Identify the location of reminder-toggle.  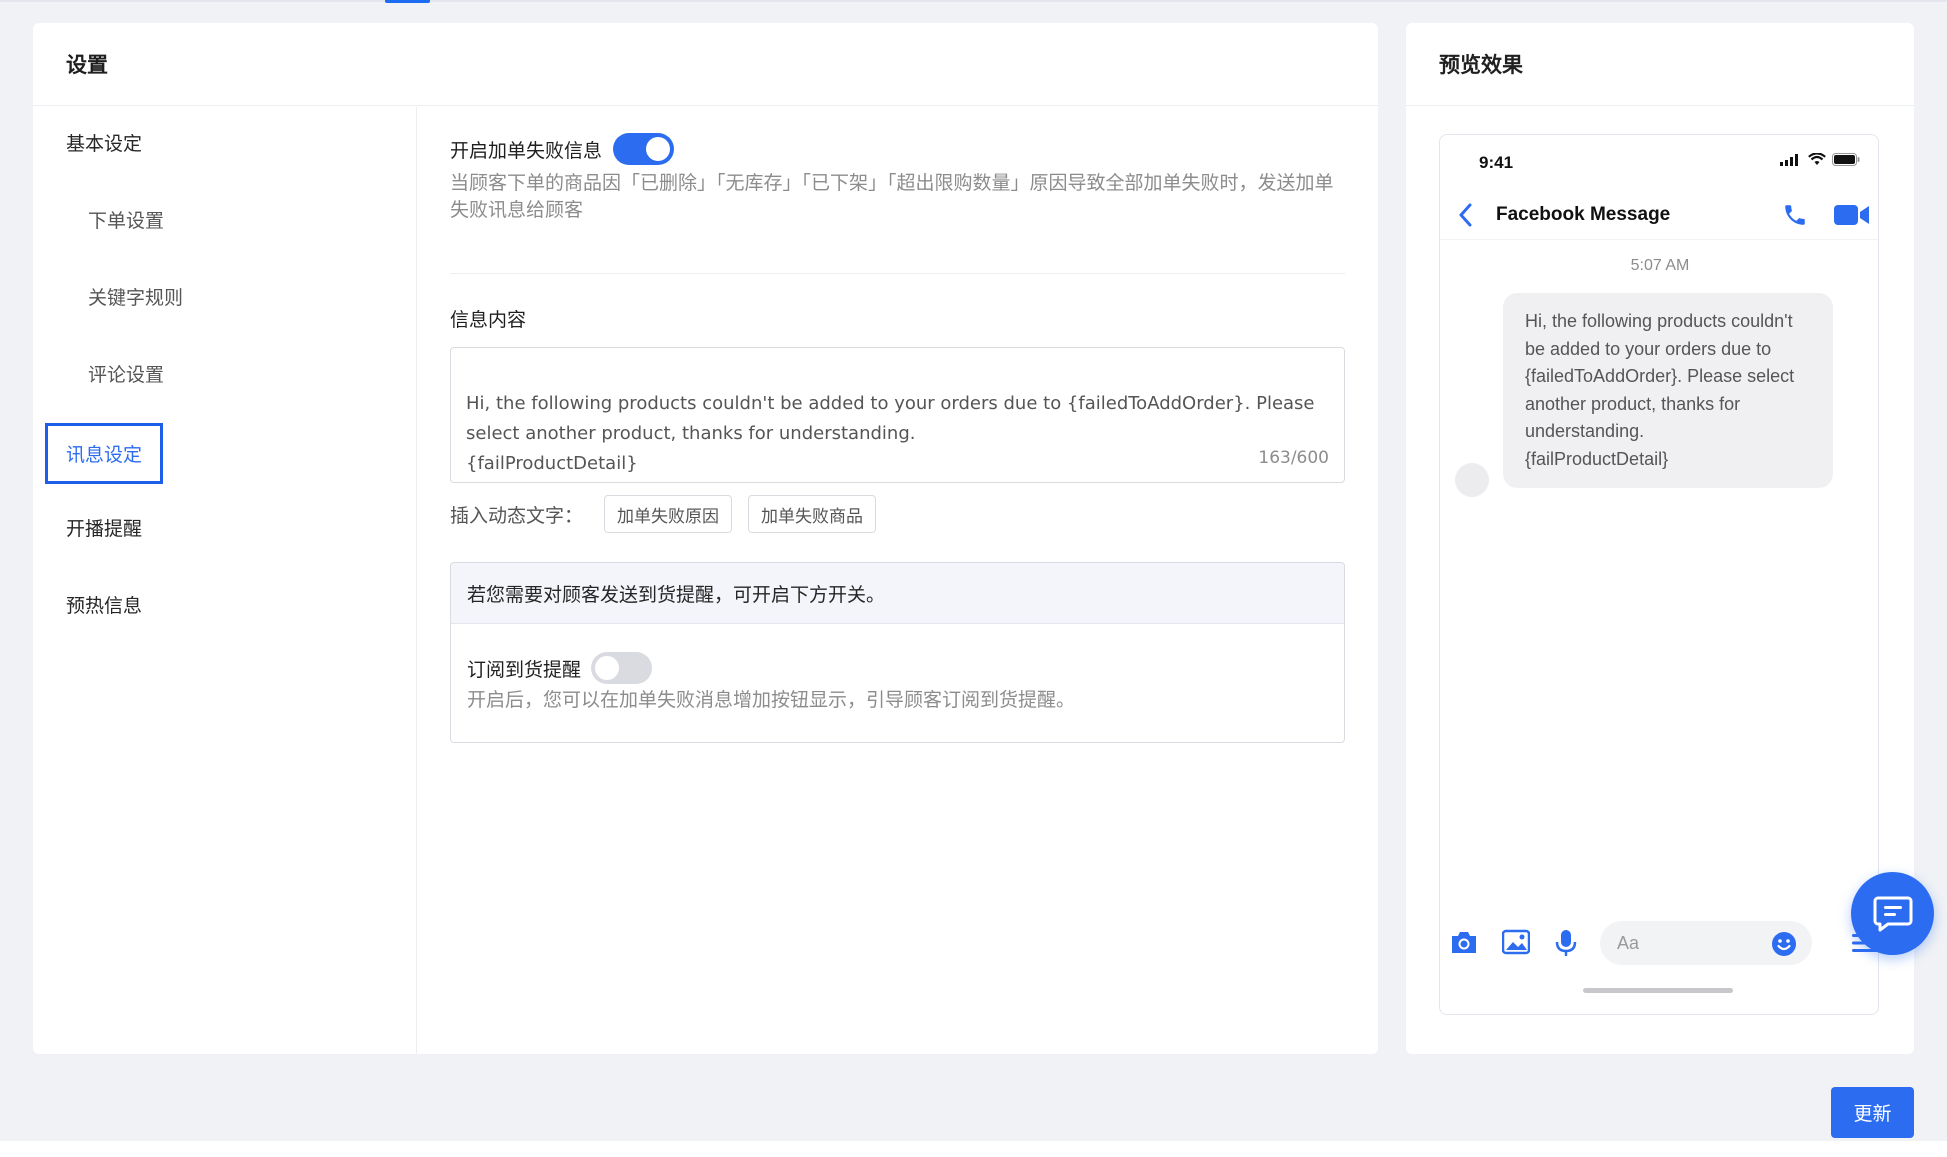
(622, 668).